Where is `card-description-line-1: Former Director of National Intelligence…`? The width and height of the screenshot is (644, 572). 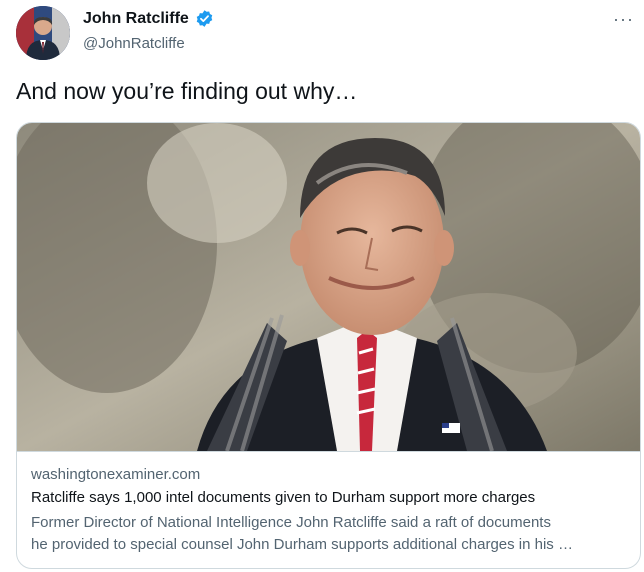 card-description-line-1: Former Director of National Intelligence… is located at coordinates (291, 522).